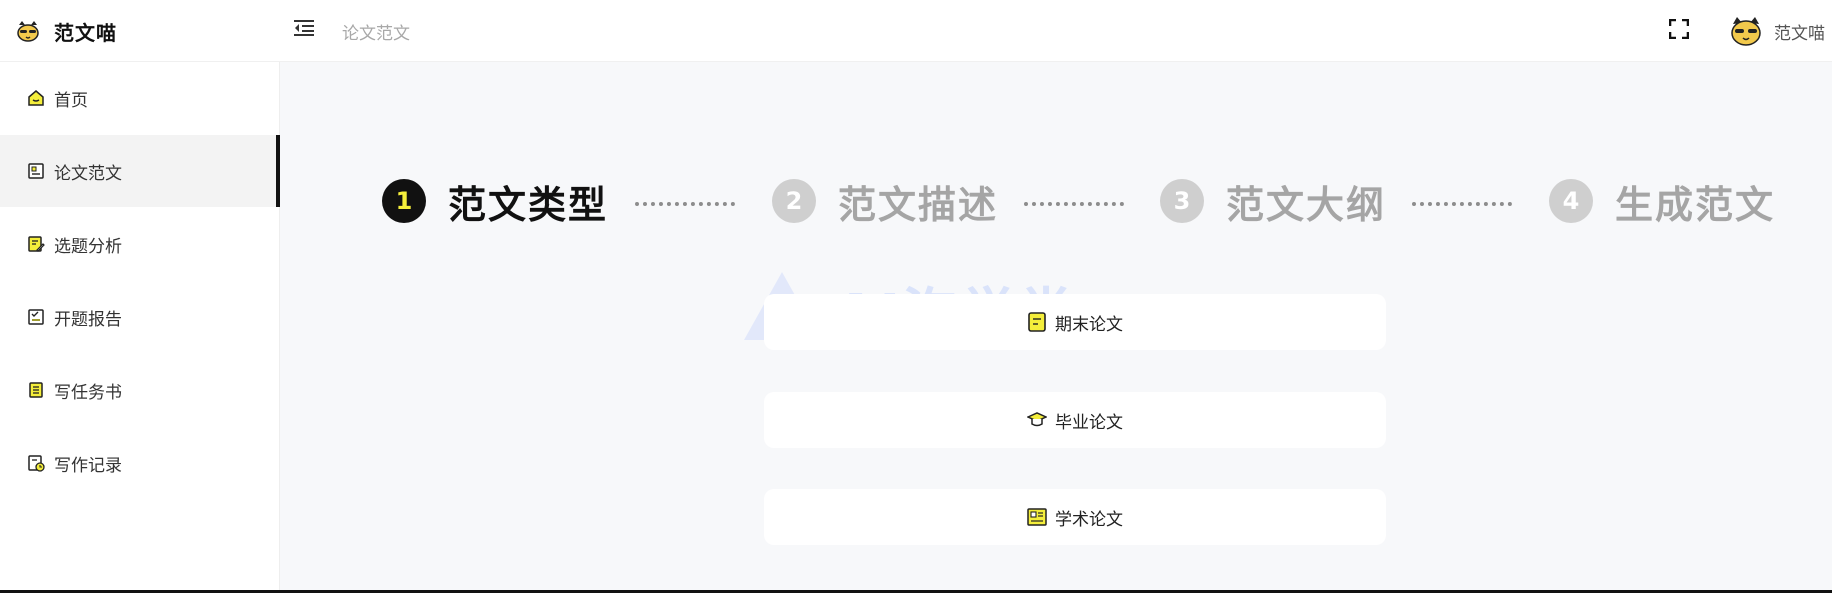 The width and height of the screenshot is (1832, 593). I want to click on step-4: 4 生成范文, so click(1662, 201).